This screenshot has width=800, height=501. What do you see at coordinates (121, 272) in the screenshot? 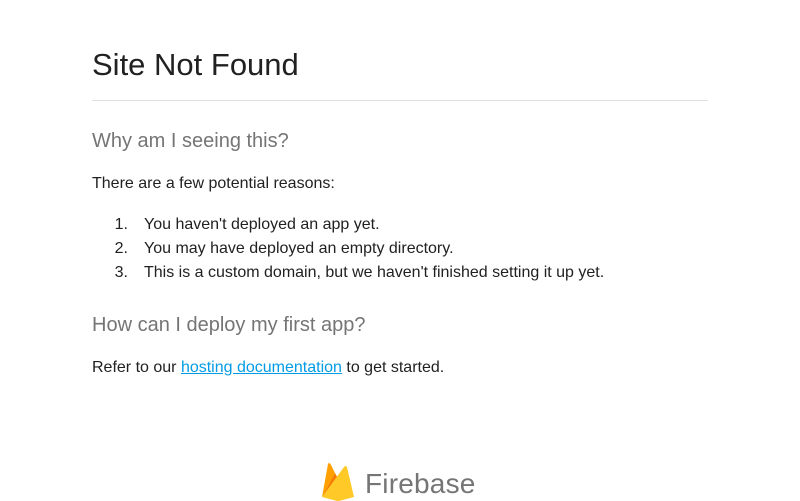
I see `list-item-number: 3.` at bounding box center [121, 272].